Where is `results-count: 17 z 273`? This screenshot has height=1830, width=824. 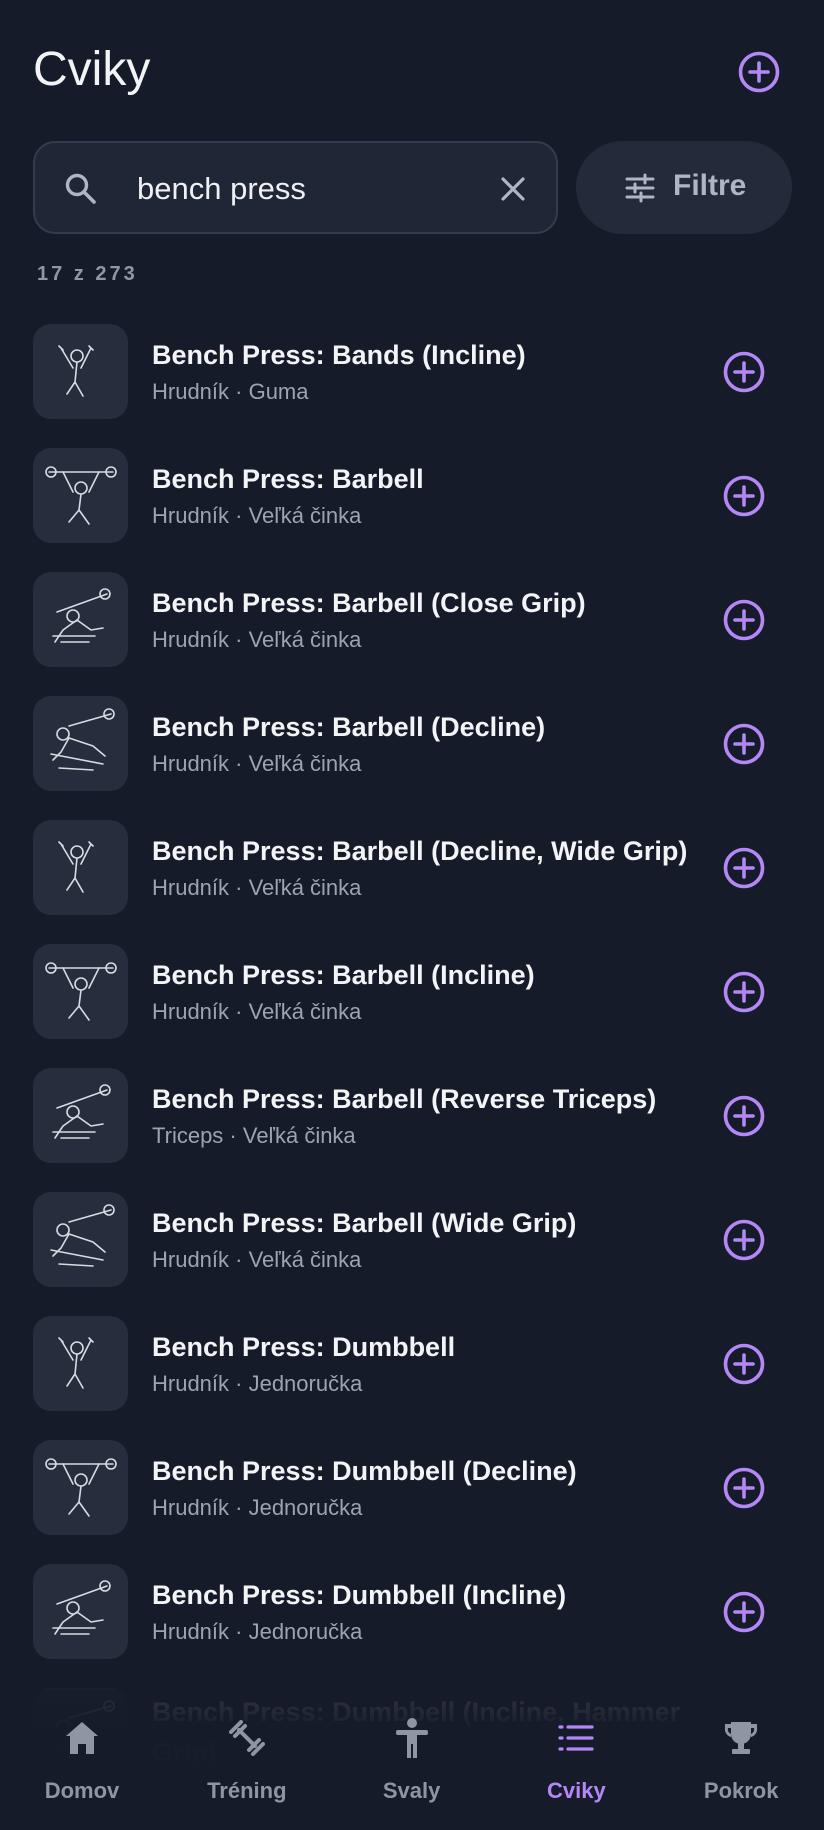 results-count: 17 z 273 is located at coordinates (87, 274).